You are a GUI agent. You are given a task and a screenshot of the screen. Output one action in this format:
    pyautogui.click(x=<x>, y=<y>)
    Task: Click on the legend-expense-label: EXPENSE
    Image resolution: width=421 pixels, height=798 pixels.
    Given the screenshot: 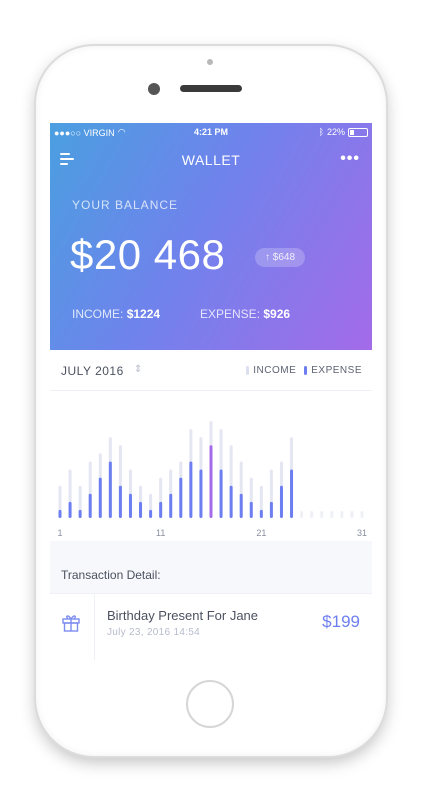 What is the action you would take?
    pyautogui.click(x=336, y=370)
    